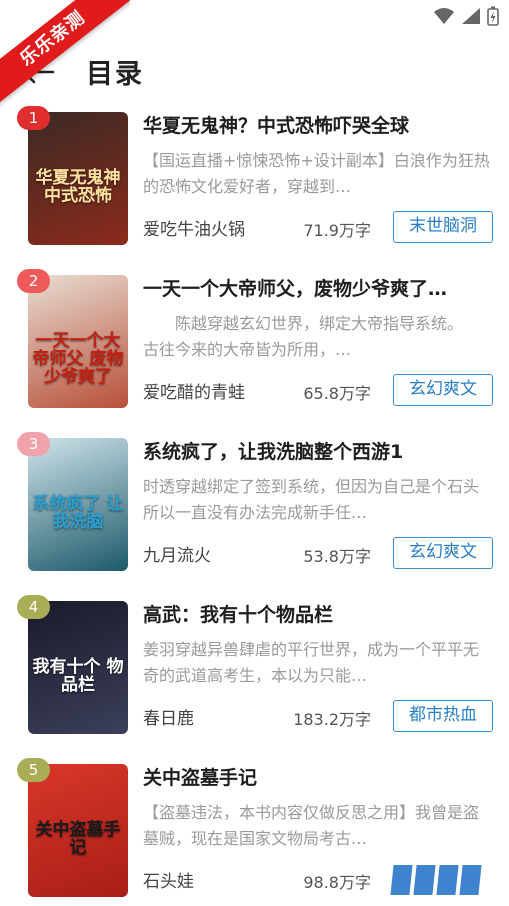 The width and height of the screenshot is (509, 906). I want to click on cover-title: 系统疯了 让我洗脑, so click(78, 513).